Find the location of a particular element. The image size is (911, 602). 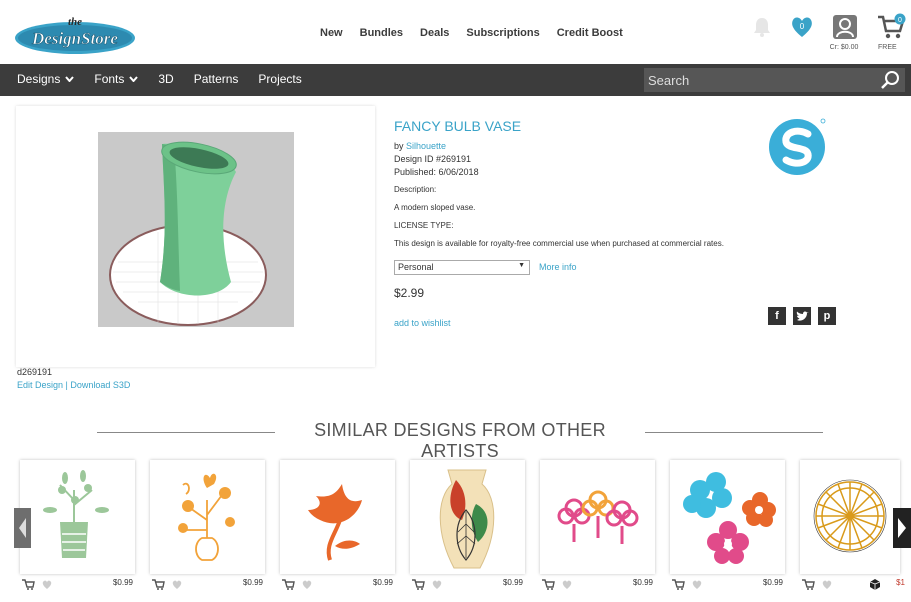

edit-design-link: Edit Design is located at coordinates (40, 385).